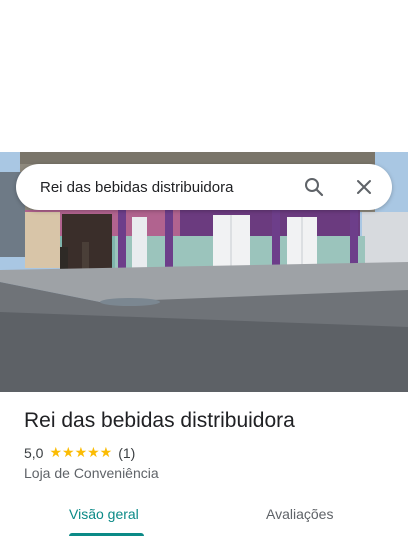 Image resolution: width=408 pixels, height=544 pixels. Describe the element at coordinates (159, 420) in the screenshot. I see `place-title: Rei das bebidas distribuidora` at that location.